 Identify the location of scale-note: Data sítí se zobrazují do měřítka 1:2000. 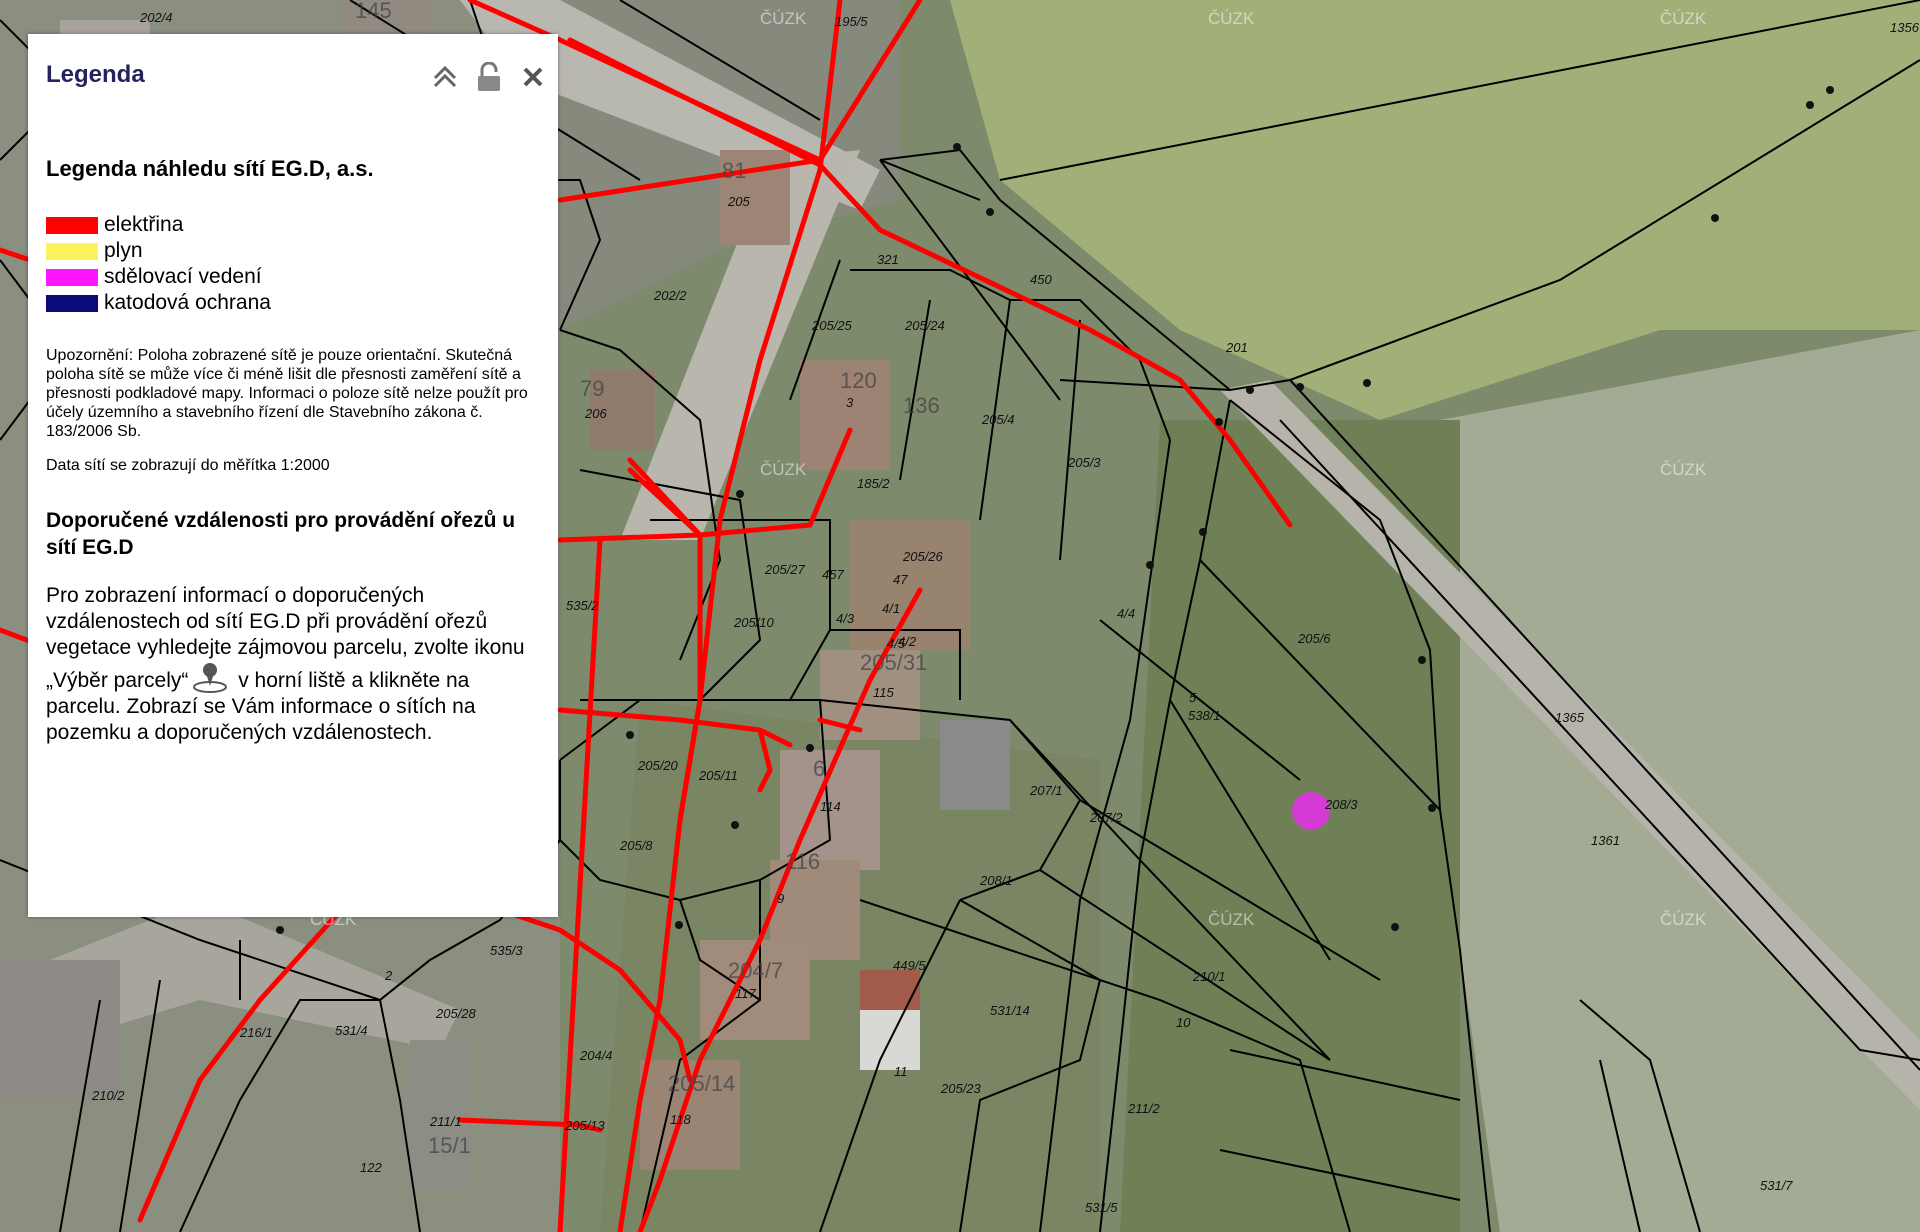
(188, 465).